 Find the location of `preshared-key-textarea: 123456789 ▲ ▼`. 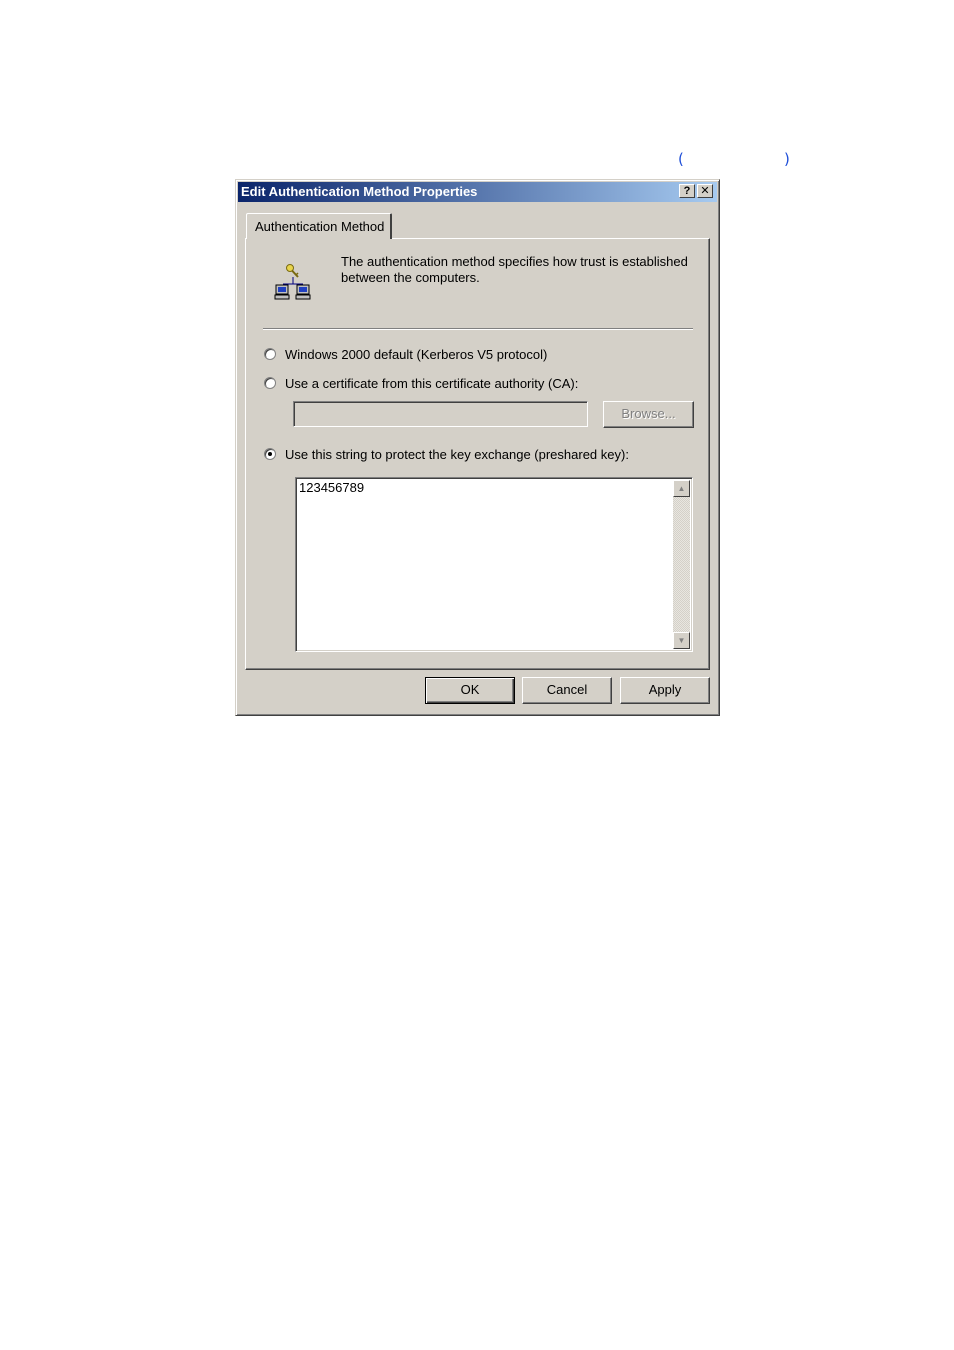

preshared-key-textarea: 123456789 ▲ ▼ is located at coordinates (494, 564).